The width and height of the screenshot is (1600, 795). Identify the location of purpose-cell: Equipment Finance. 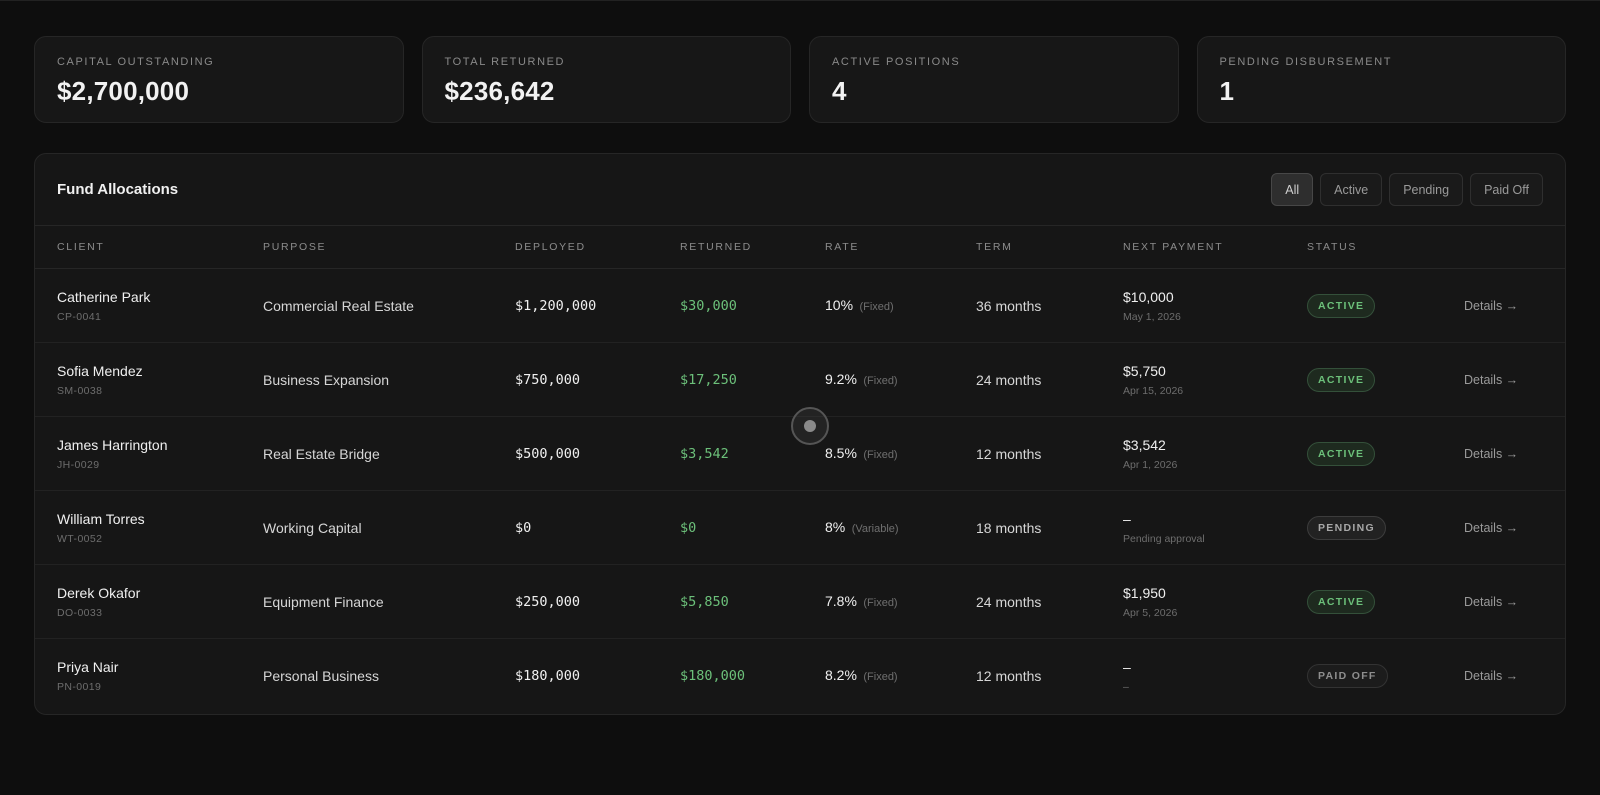
(323, 601).